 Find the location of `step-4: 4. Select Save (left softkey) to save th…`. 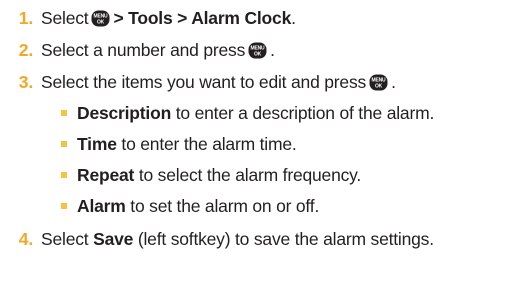

step-4: 4. Select Save (left softkey) to save th… is located at coordinates (217, 239).